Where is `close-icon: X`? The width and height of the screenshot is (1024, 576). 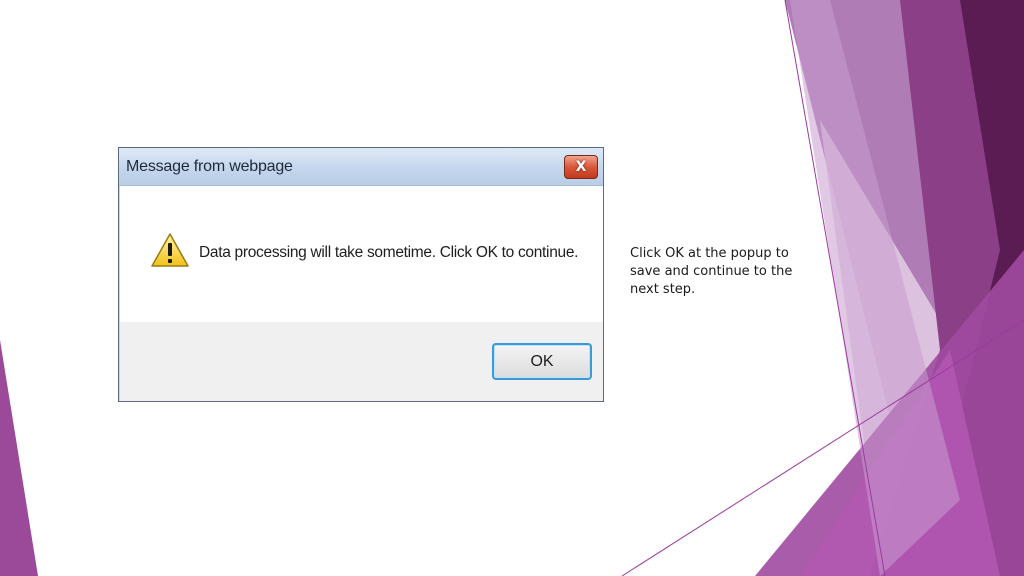 close-icon: X is located at coordinates (581, 167).